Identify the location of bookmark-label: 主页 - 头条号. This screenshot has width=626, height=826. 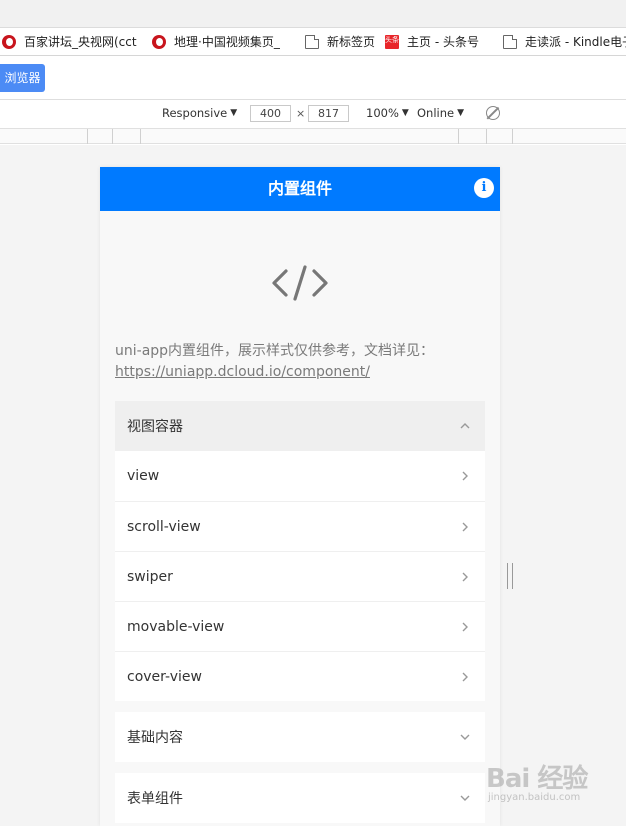
(443, 42).